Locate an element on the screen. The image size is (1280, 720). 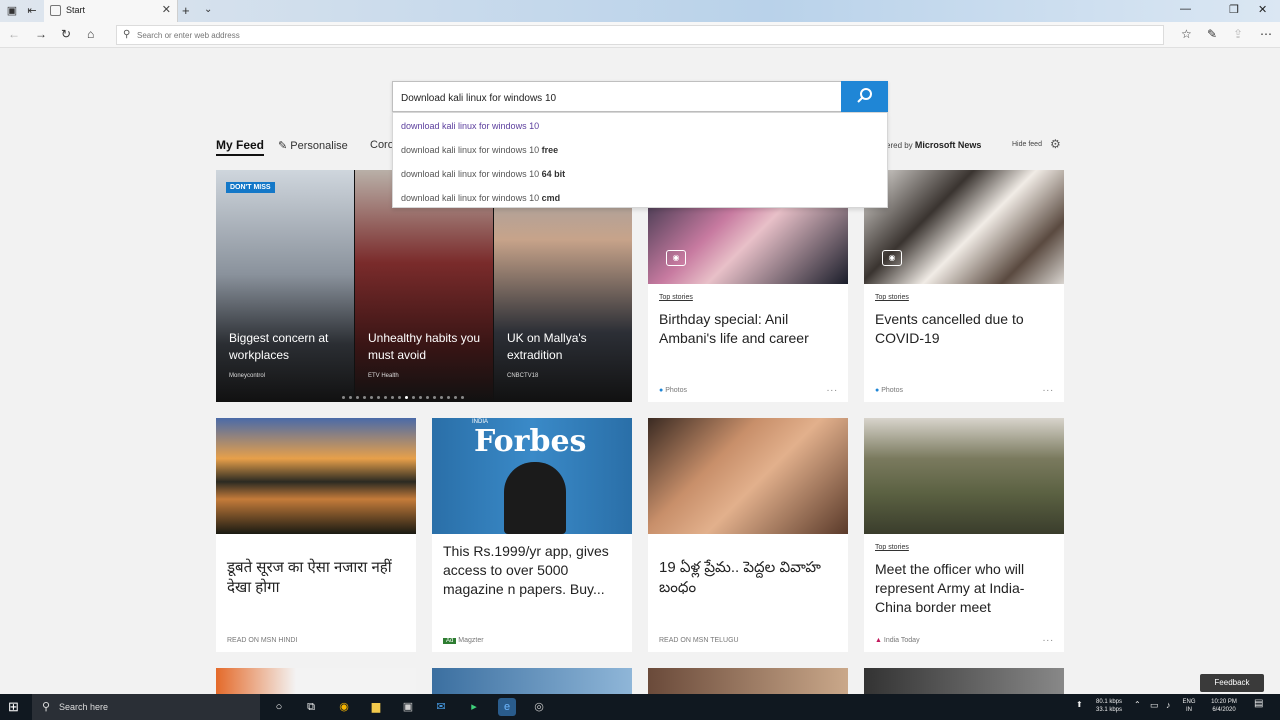
tab-start: Start ✕ is located at coordinates (111, 11).